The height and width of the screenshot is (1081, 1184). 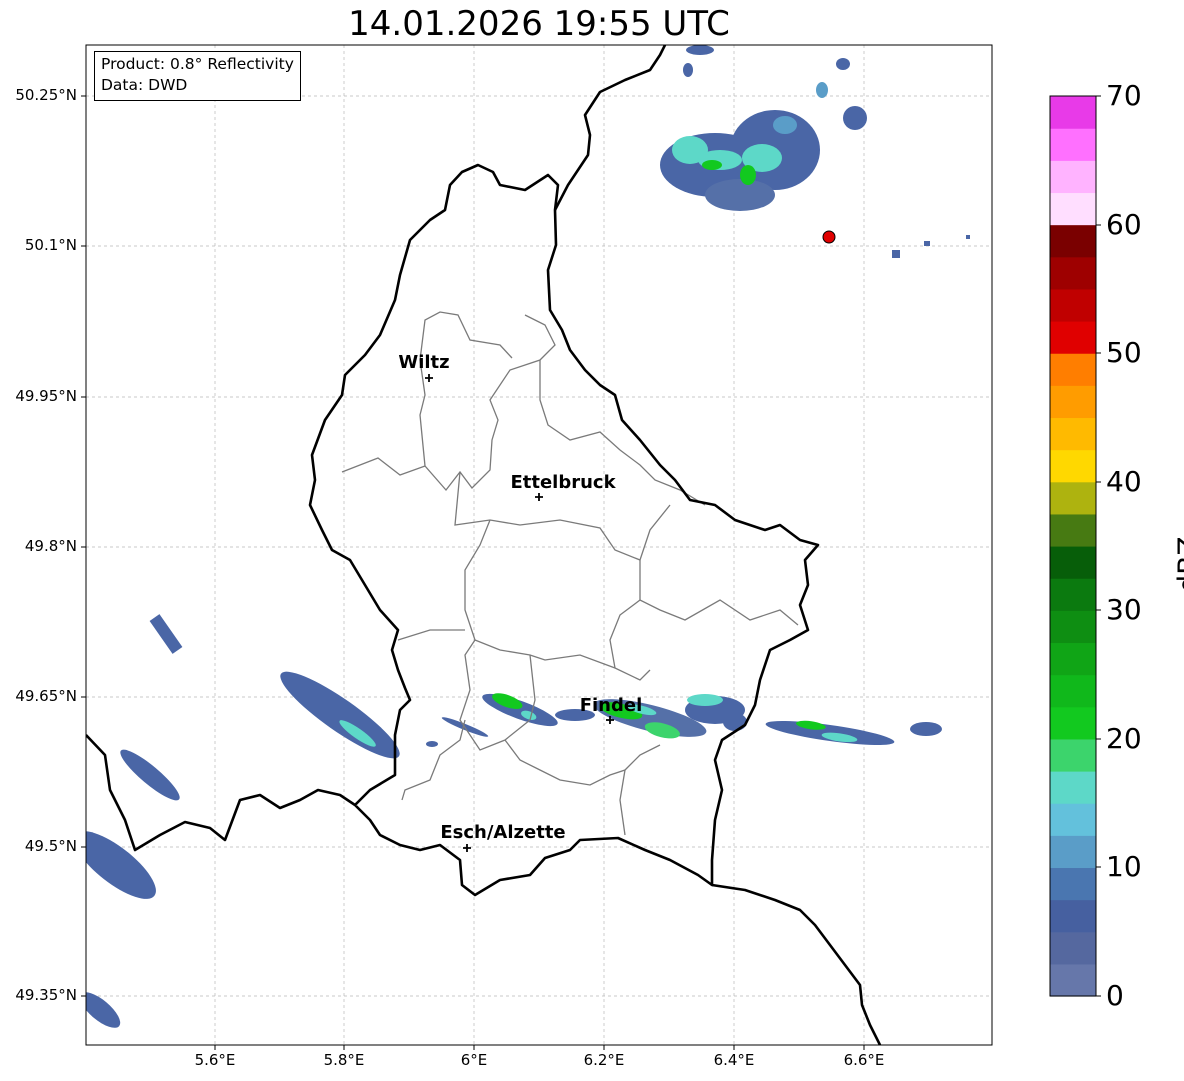 I want to click on lat-label: 49.35°N, so click(x=46, y=995).